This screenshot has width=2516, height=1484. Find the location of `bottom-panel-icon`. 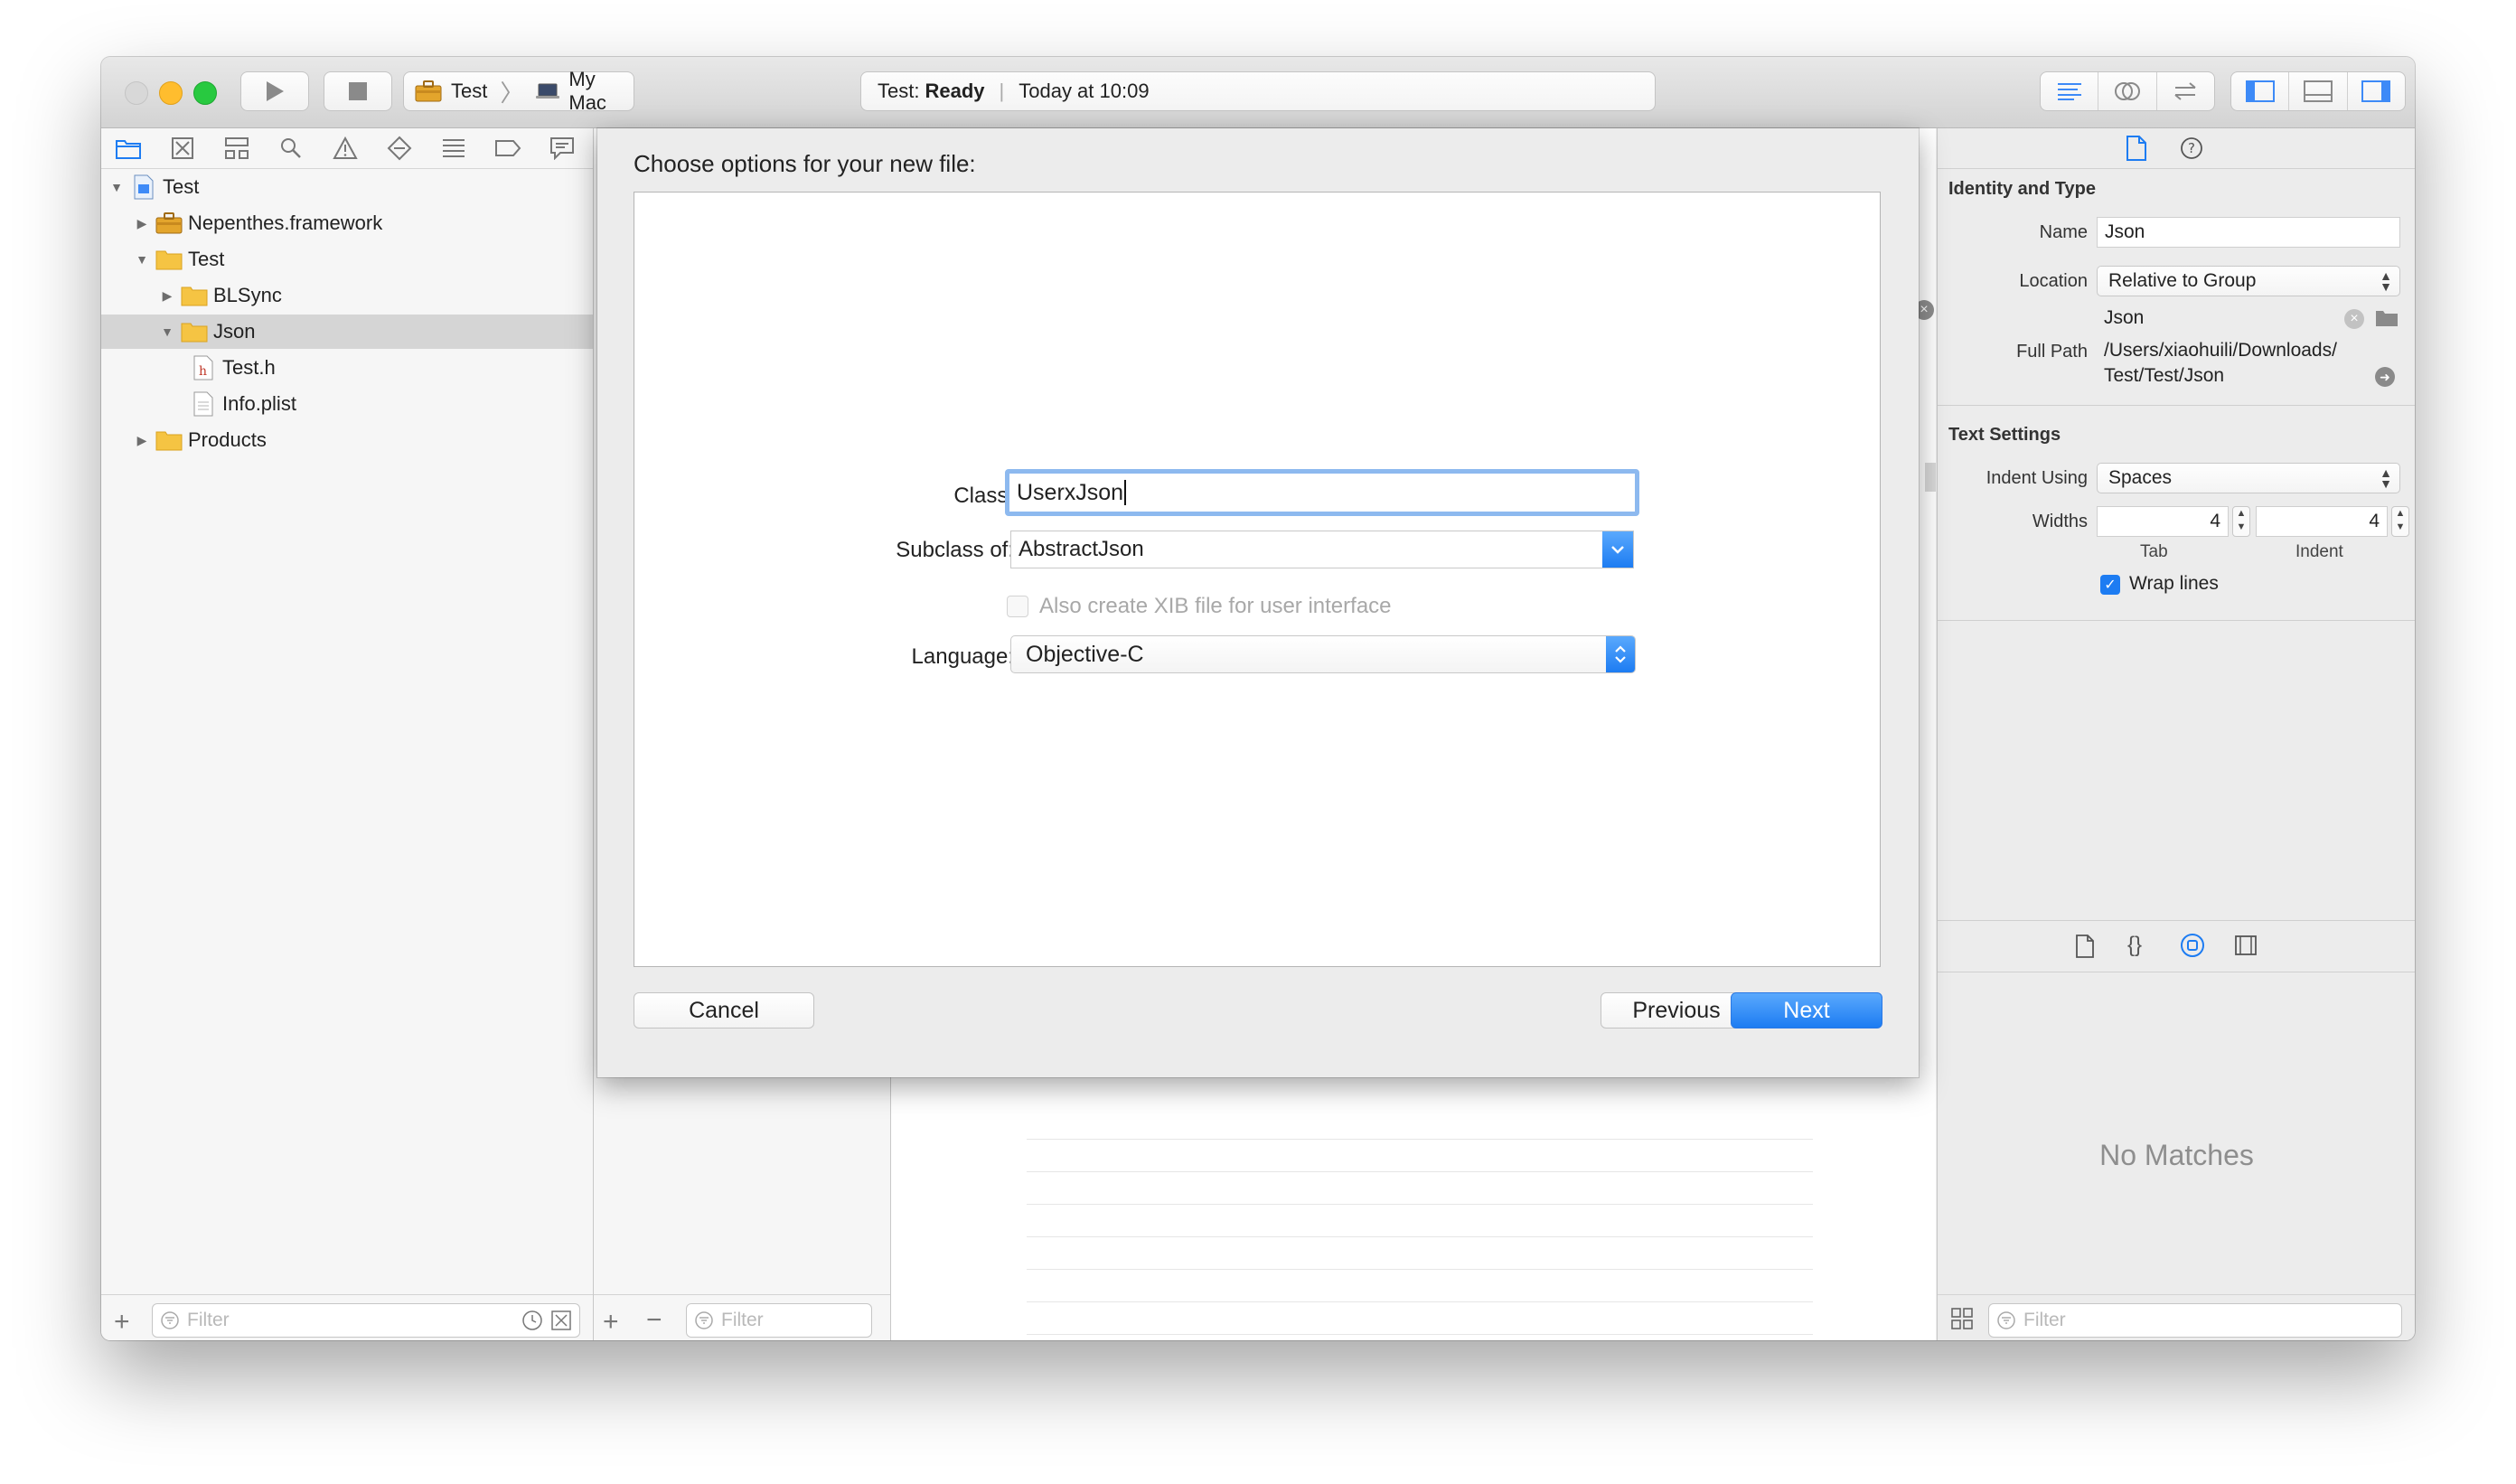

bottom-panel-icon is located at coordinates (2318, 91).